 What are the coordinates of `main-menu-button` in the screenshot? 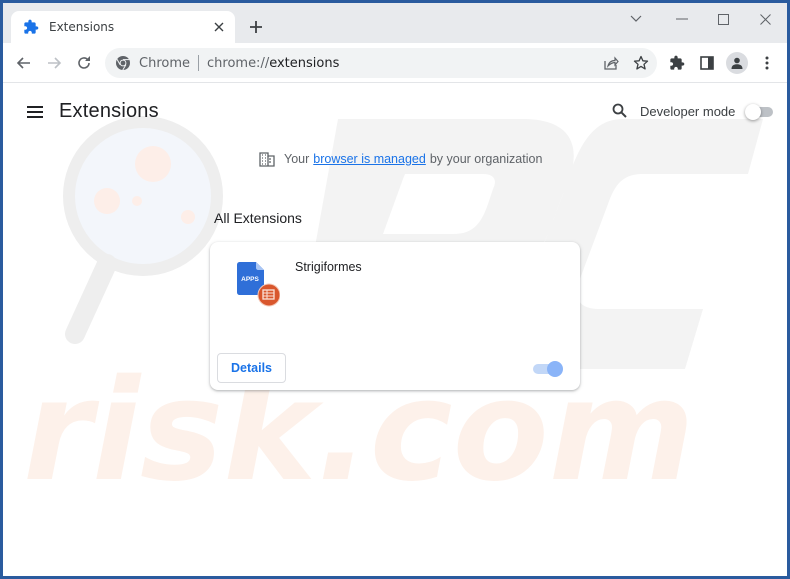 It's located at (35, 112).